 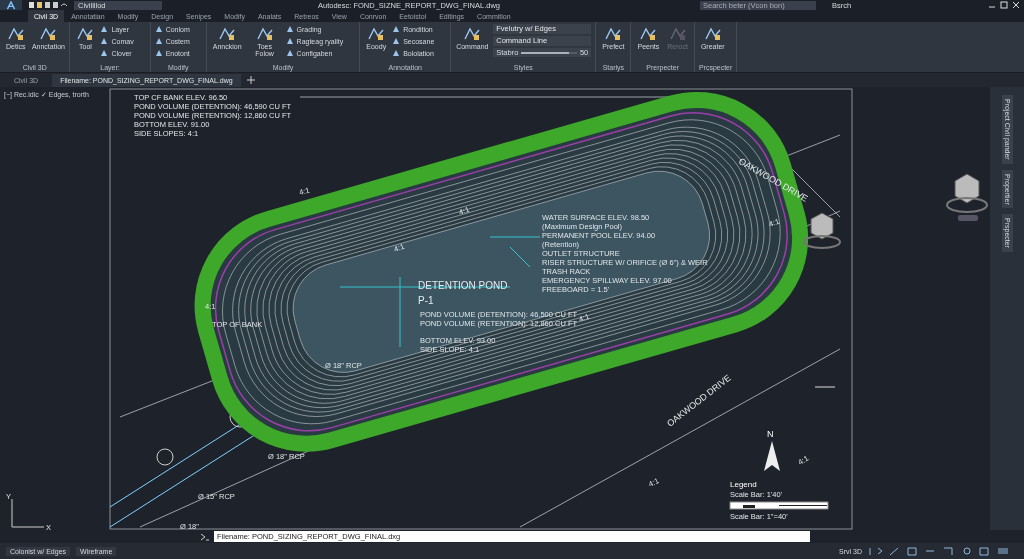 I want to click on pond-id: P-1, so click(x=426, y=300).